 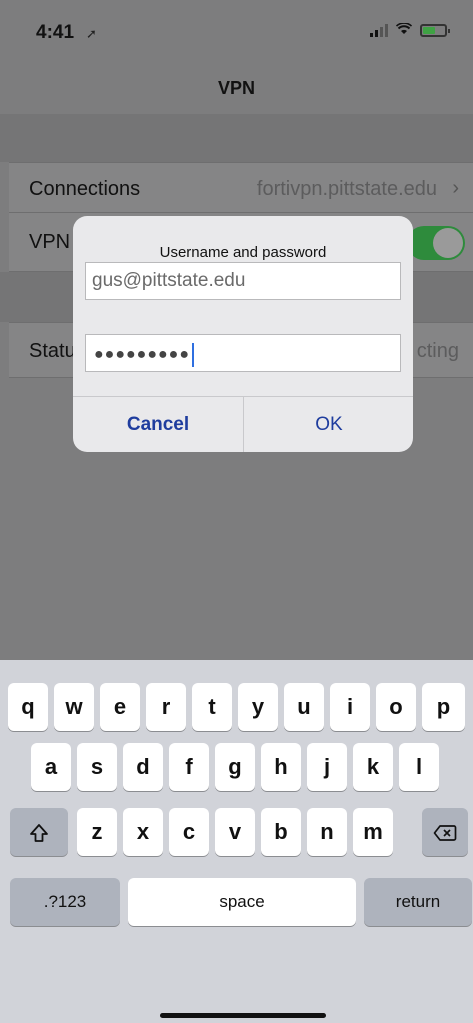 I want to click on page-title: VPN, so click(x=236, y=88).